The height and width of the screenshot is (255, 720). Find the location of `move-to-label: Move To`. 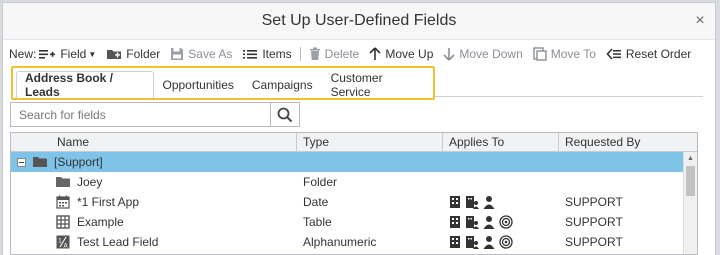

move-to-label: Move To is located at coordinates (573, 54).